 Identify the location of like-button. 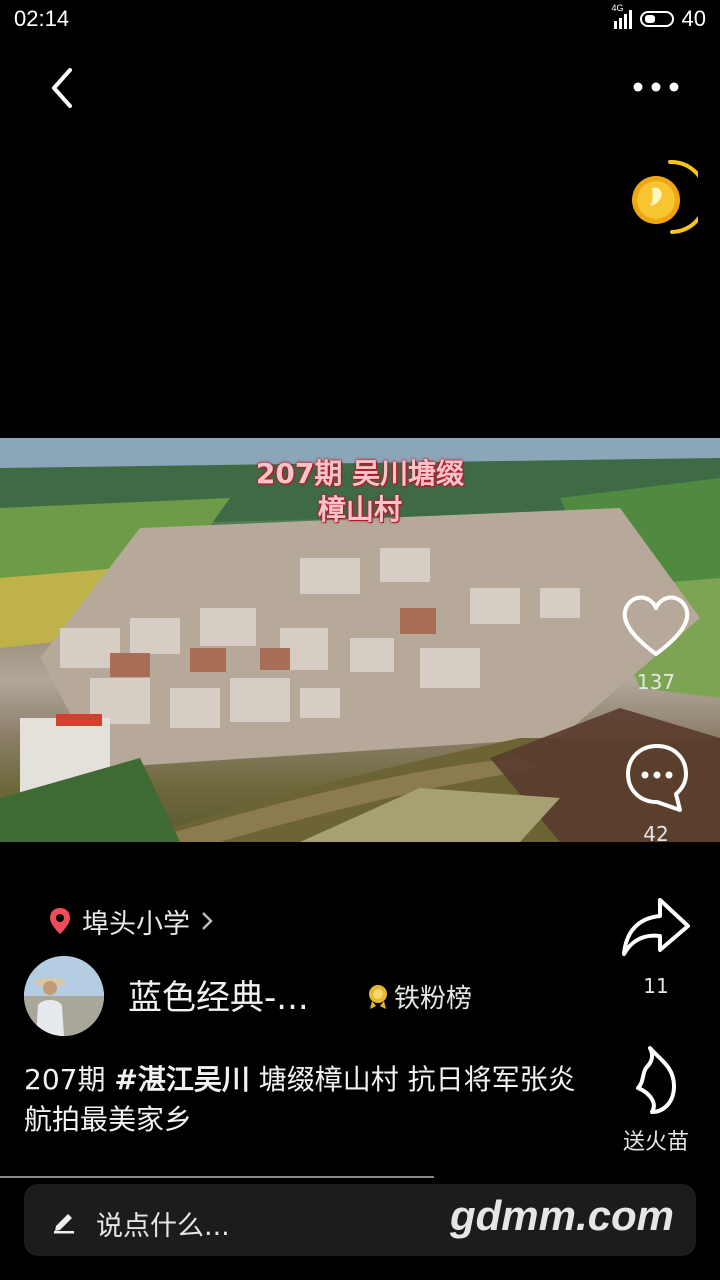
(656, 626).